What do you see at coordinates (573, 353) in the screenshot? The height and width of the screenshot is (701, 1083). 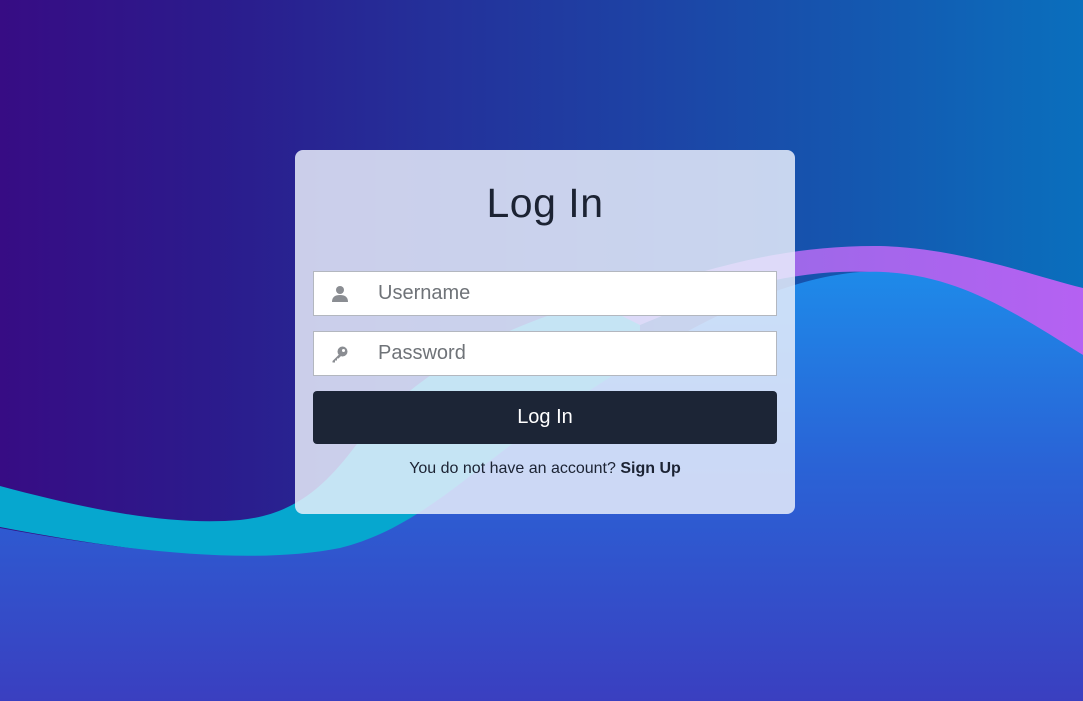 I see `password-input` at bounding box center [573, 353].